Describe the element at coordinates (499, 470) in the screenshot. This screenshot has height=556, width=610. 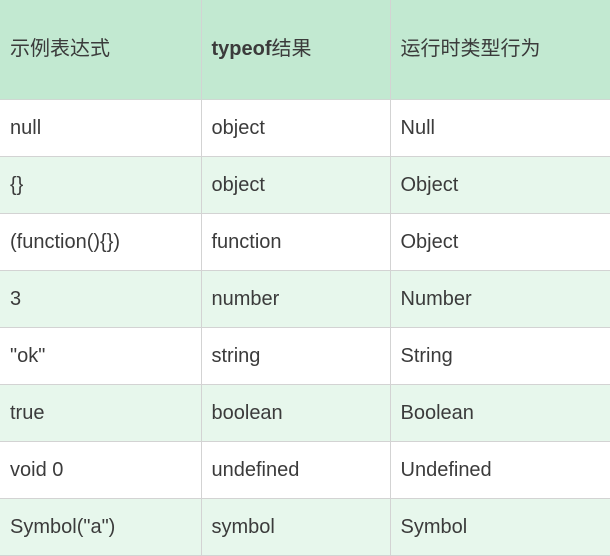
I see `cell-runtime_type: Undefined` at that location.